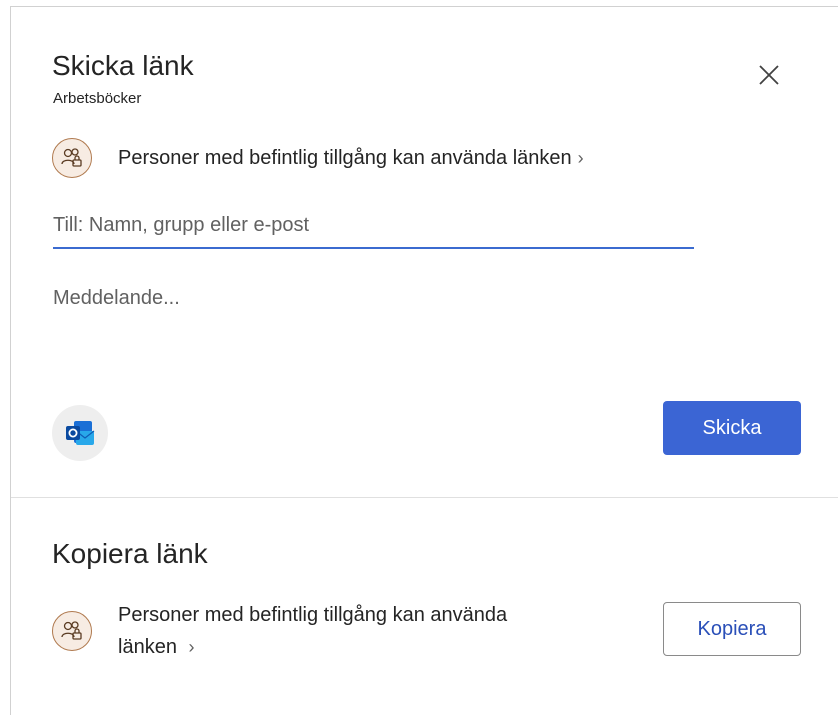 Image resolution: width=838 pixels, height=715 pixels. What do you see at coordinates (373, 332) in the screenshot?
I see `message-field` at bounding box center [373, 332].